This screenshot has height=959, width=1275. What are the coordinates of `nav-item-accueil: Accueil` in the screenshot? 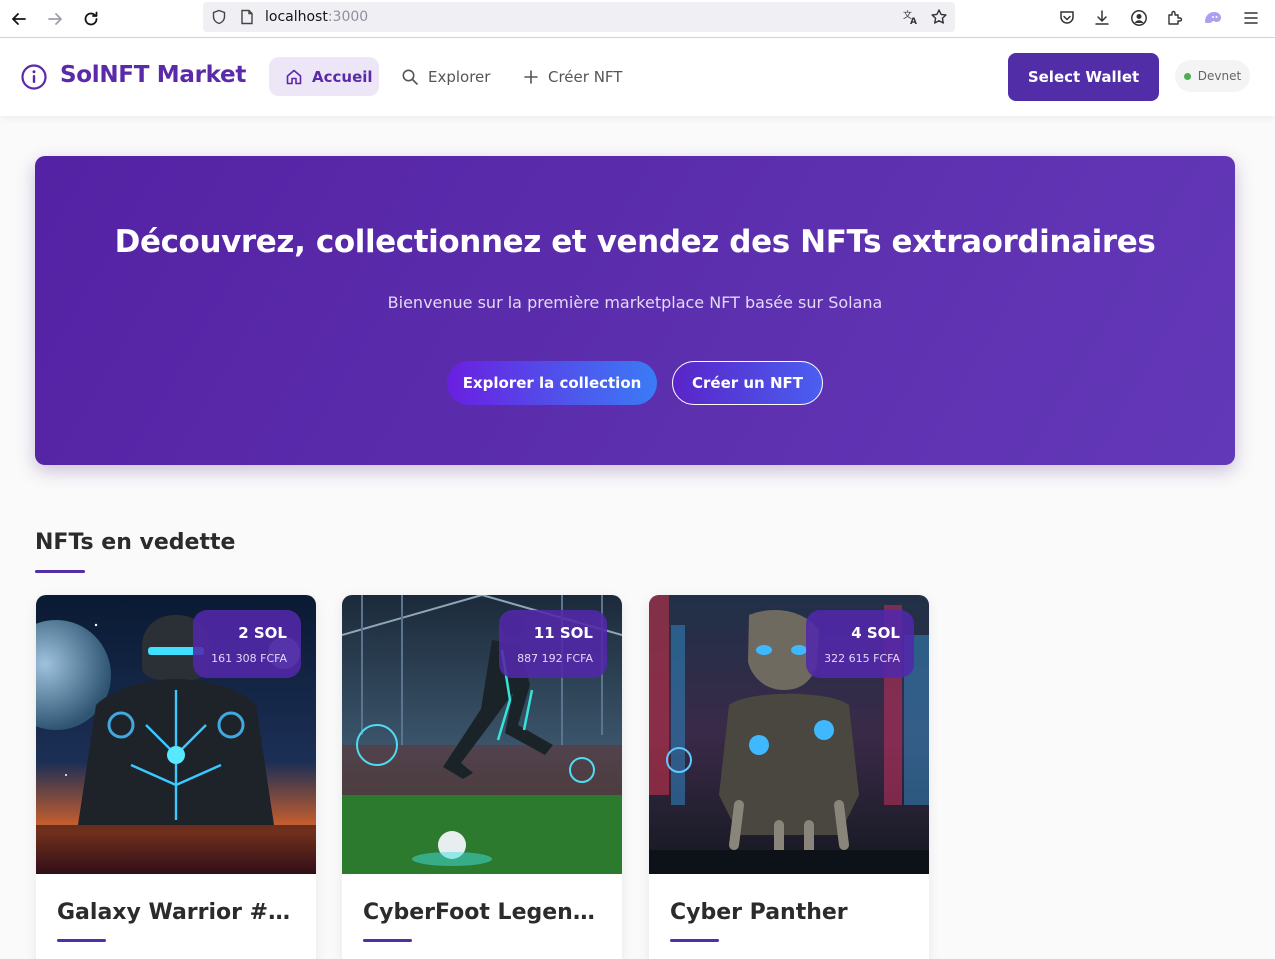 It's located at (324, 76).